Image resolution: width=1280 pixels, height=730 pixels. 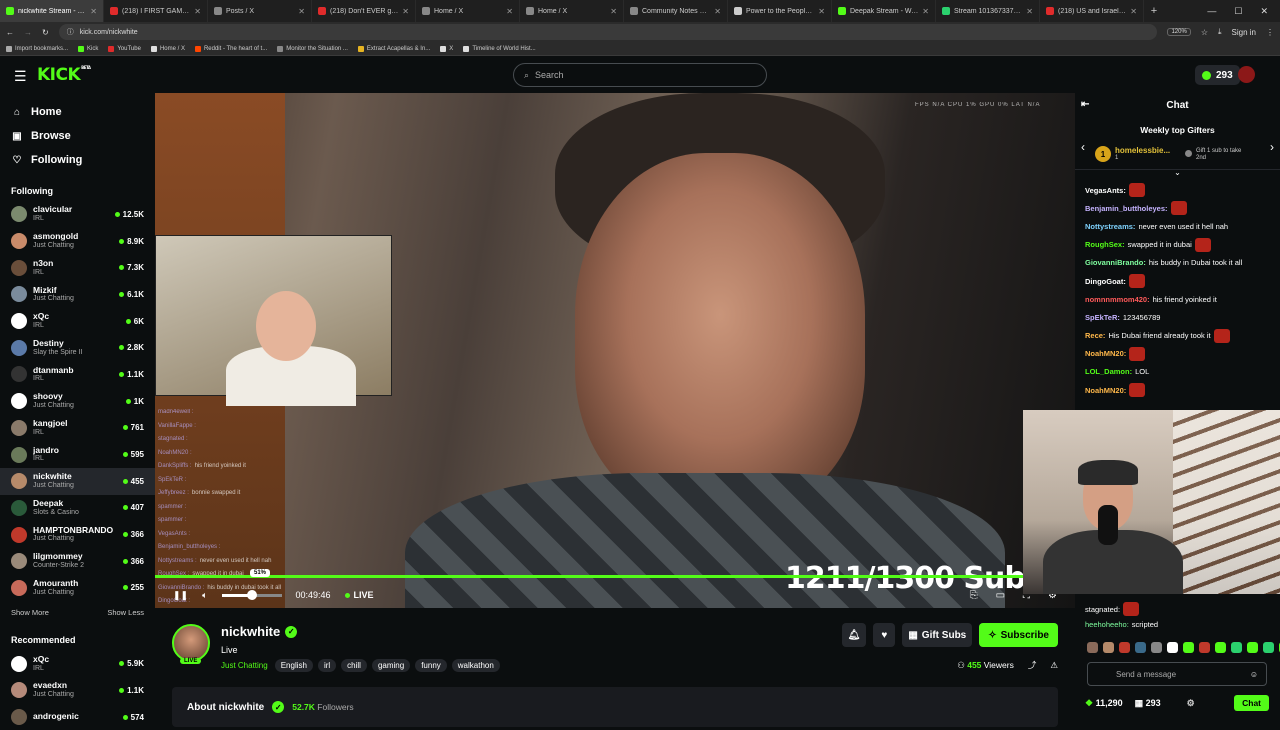 What do you see at coordinates (676, 11) in the screenshot?
I see `browser-tab: Community Notes & Violati✕` at bounding box center [676, 11].